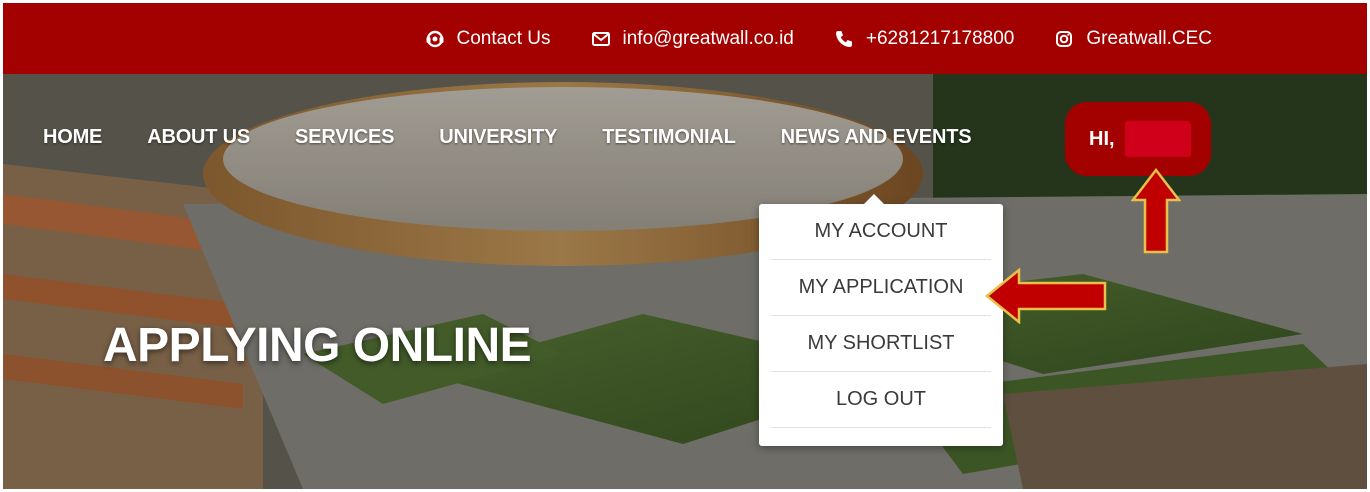 The image size is (1370, 492). What do you see at coordinates (503, 38) in the screenshot?
I see `contact-us-label: Contact Us` at bounding box center [503, 38].